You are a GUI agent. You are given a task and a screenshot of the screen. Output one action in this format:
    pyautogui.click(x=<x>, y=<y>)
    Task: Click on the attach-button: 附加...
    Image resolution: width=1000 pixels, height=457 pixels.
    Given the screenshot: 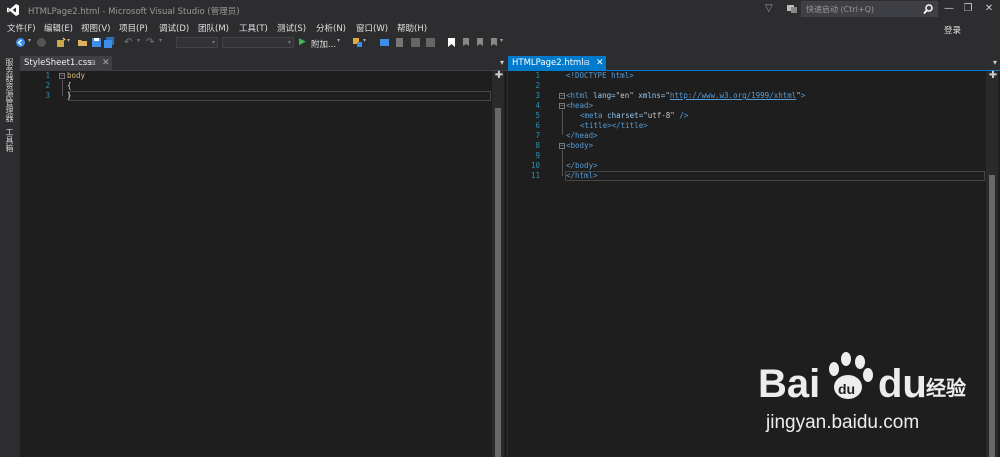 What is the action you would take?
    pyautogui.click(x=323, y=44)
    